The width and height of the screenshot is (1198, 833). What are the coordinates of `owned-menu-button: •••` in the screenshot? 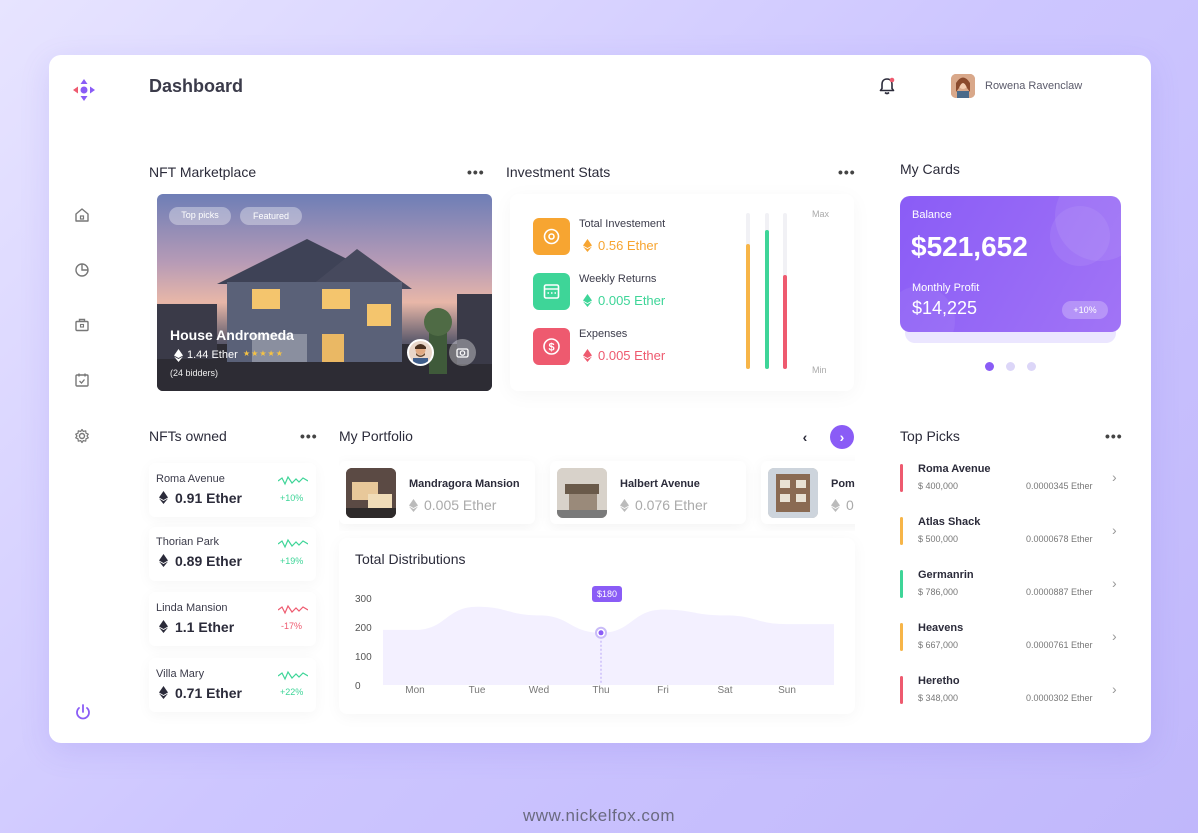 It's located at (309, 436).